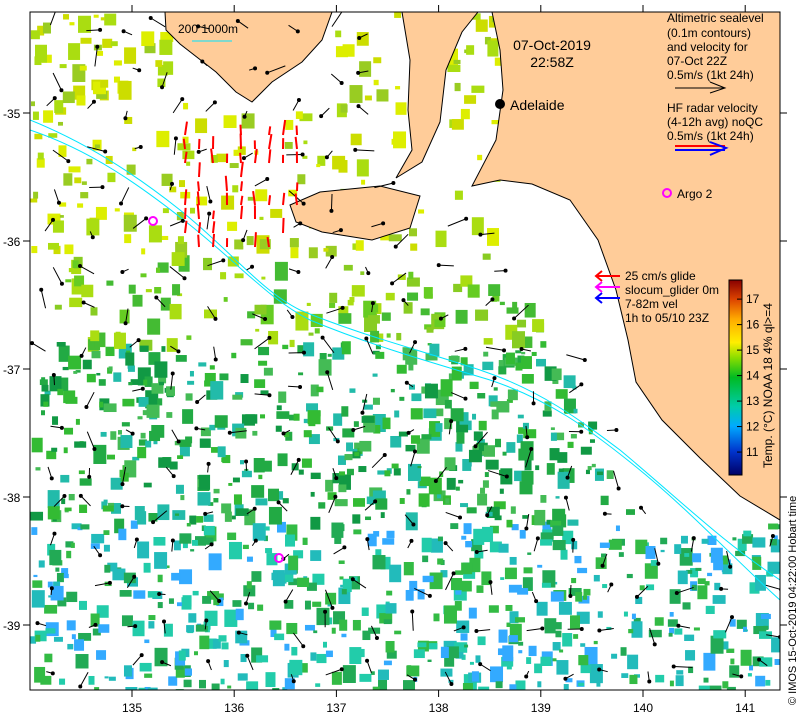  I want to click on lon-tick-label: 138, so click(439, 708).